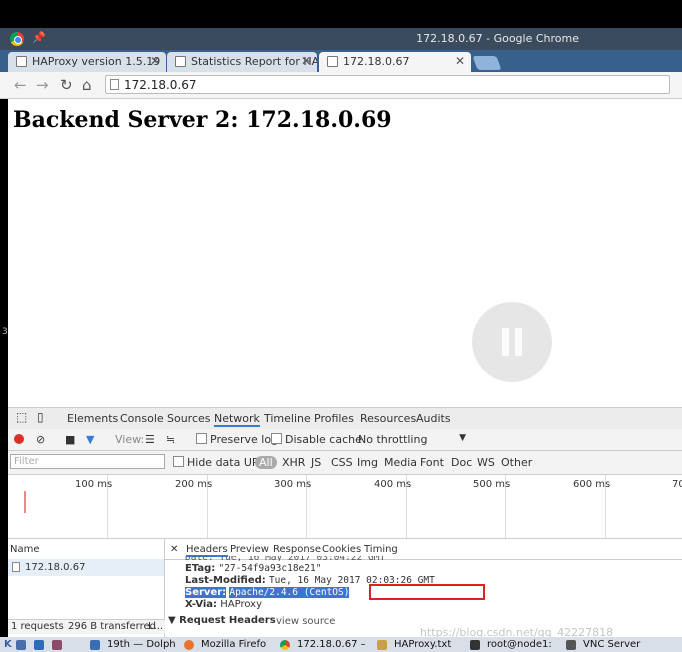 The width and height of the screenshot is (682, 652). Describe the element at coordinates (95, 645) in the screenshot. I see `dolphin-icon` at that location.